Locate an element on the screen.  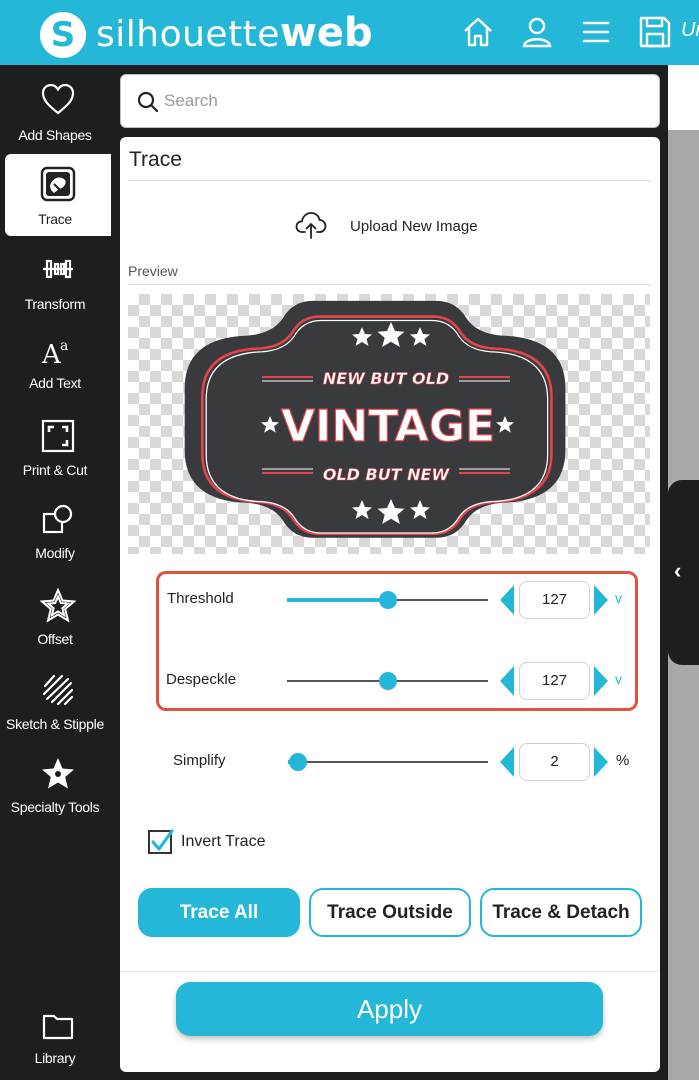
despeckle-row: Despeckle 127 v is located at coordinates (390, 681).